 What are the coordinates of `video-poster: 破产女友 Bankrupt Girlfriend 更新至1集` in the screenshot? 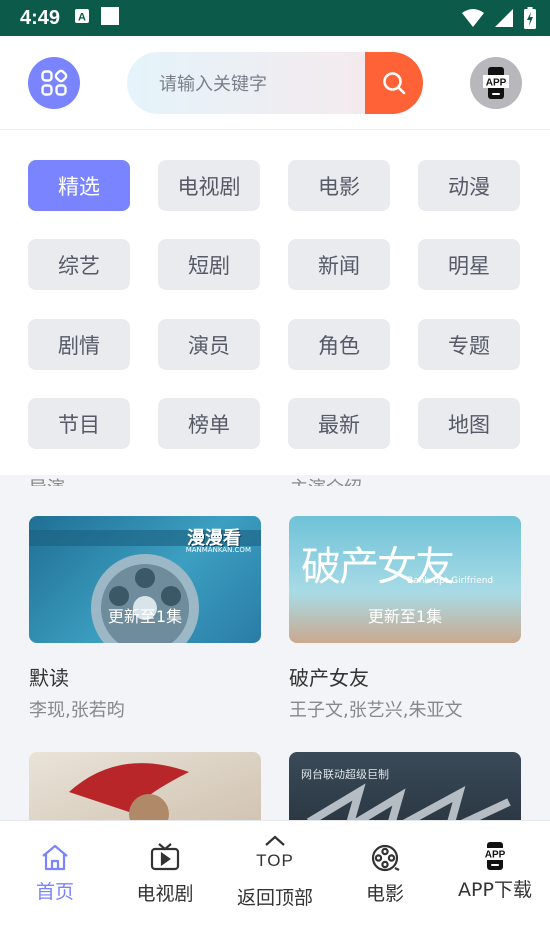 It's located at (405, 579).